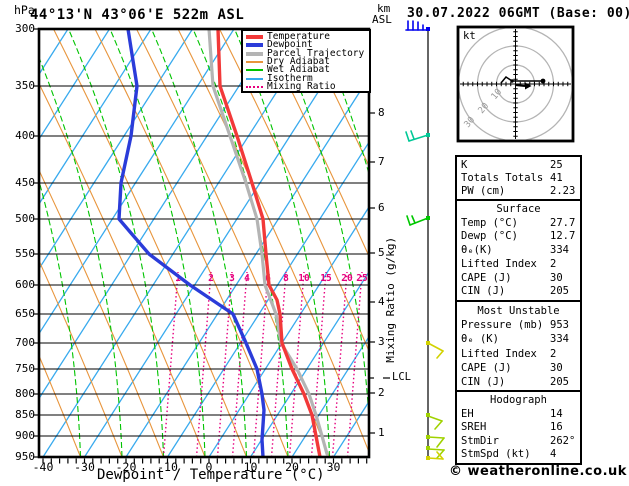 The height and width of the screenshot is (486, 629). Describe the element at coordinates (43, 467) in the screenshot. I see `temp-tick-label: -40` at that location.